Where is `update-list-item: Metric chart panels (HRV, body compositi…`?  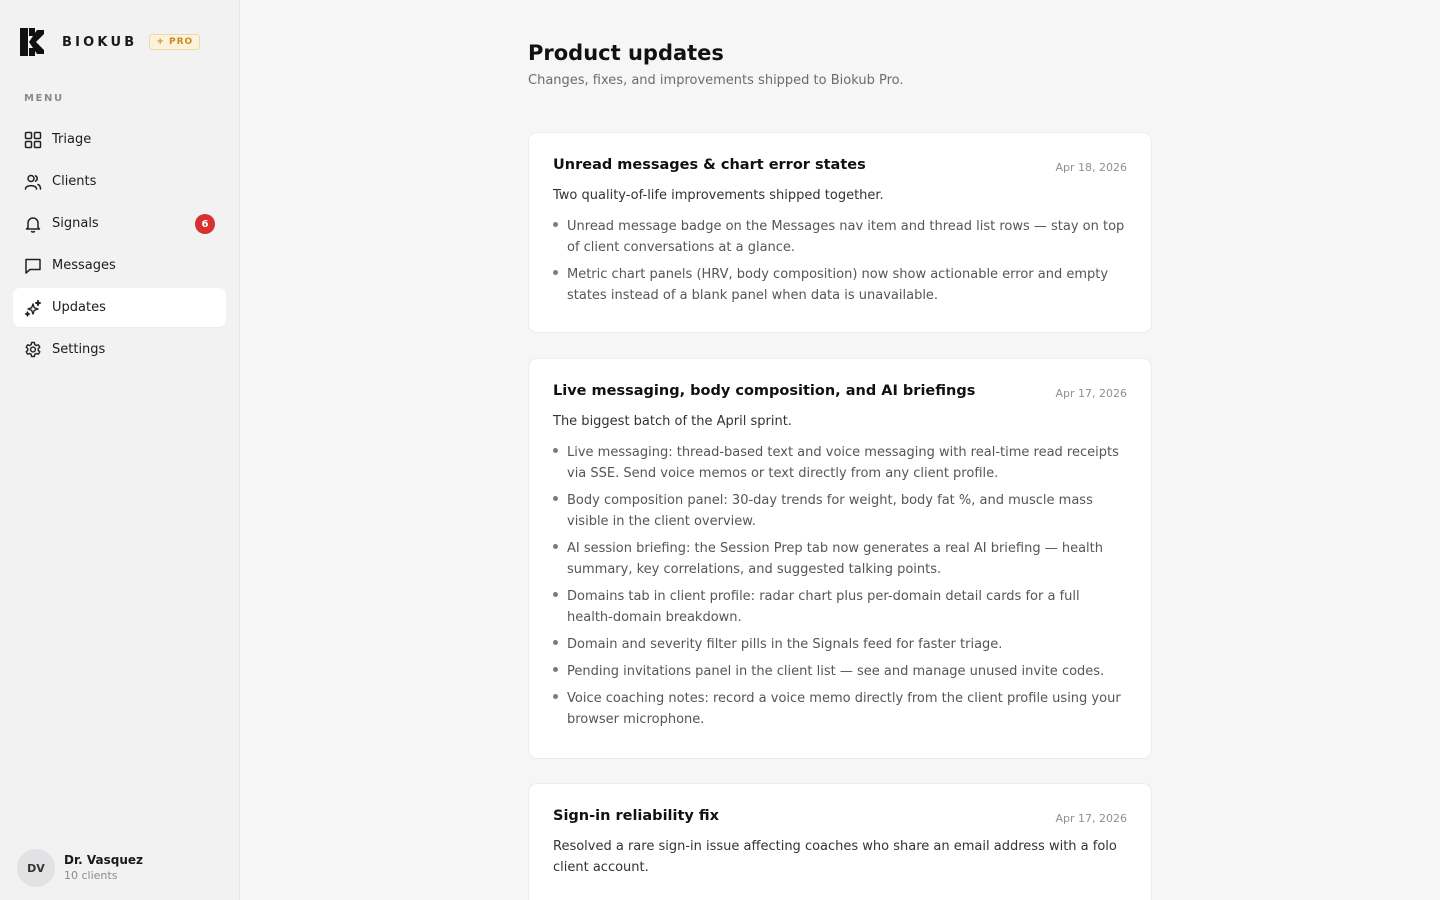
update-list-item: Metric chart panels (HRV, body compositi… is located at coordinates (840, 285).